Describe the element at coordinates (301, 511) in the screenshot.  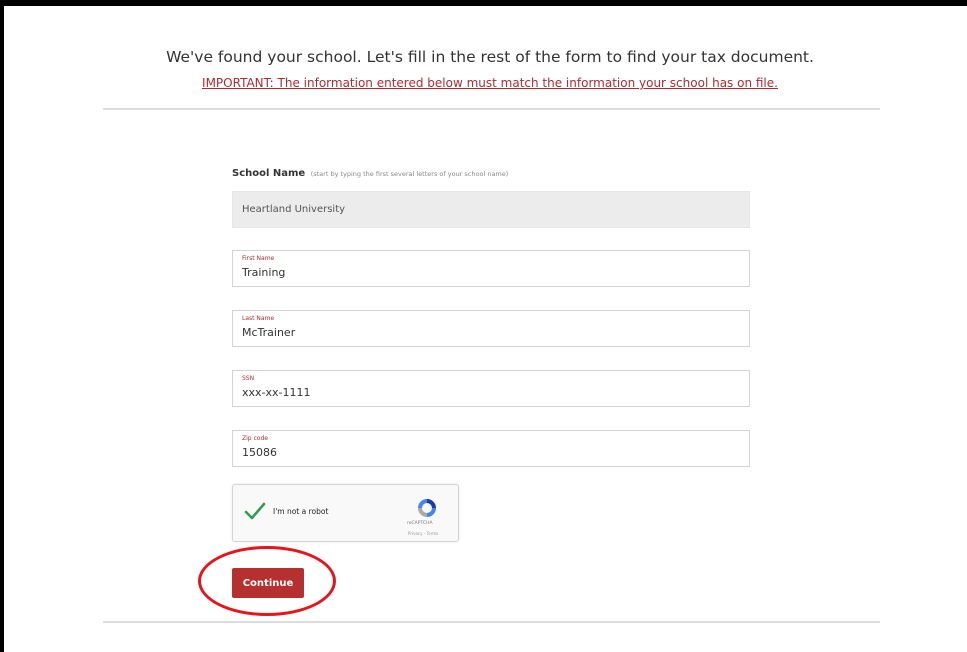
I see `recaptcha-label: I'm not a robot` at that location.